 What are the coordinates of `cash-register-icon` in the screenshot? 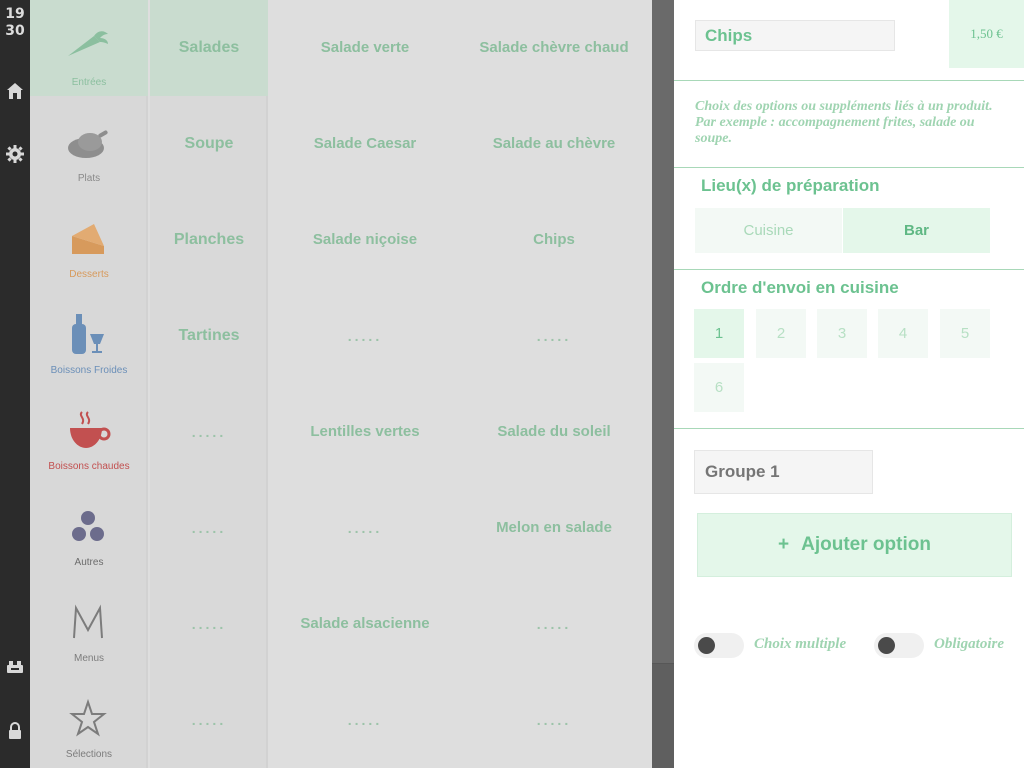 It's located at (15, 667).